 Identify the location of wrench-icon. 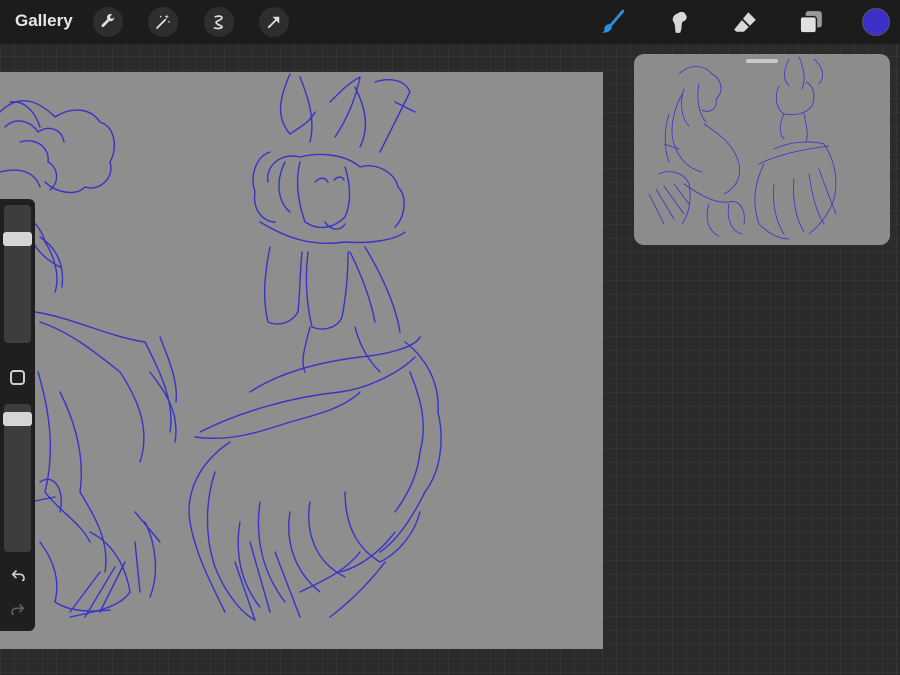
(108, 20).